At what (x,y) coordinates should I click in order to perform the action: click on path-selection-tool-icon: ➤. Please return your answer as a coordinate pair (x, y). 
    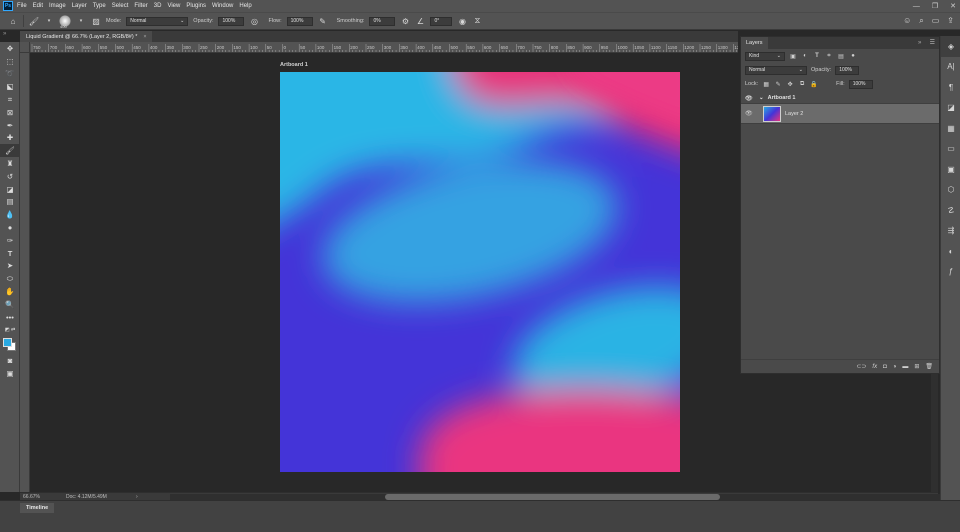
    Looking at the image, I should click on (10, 266).